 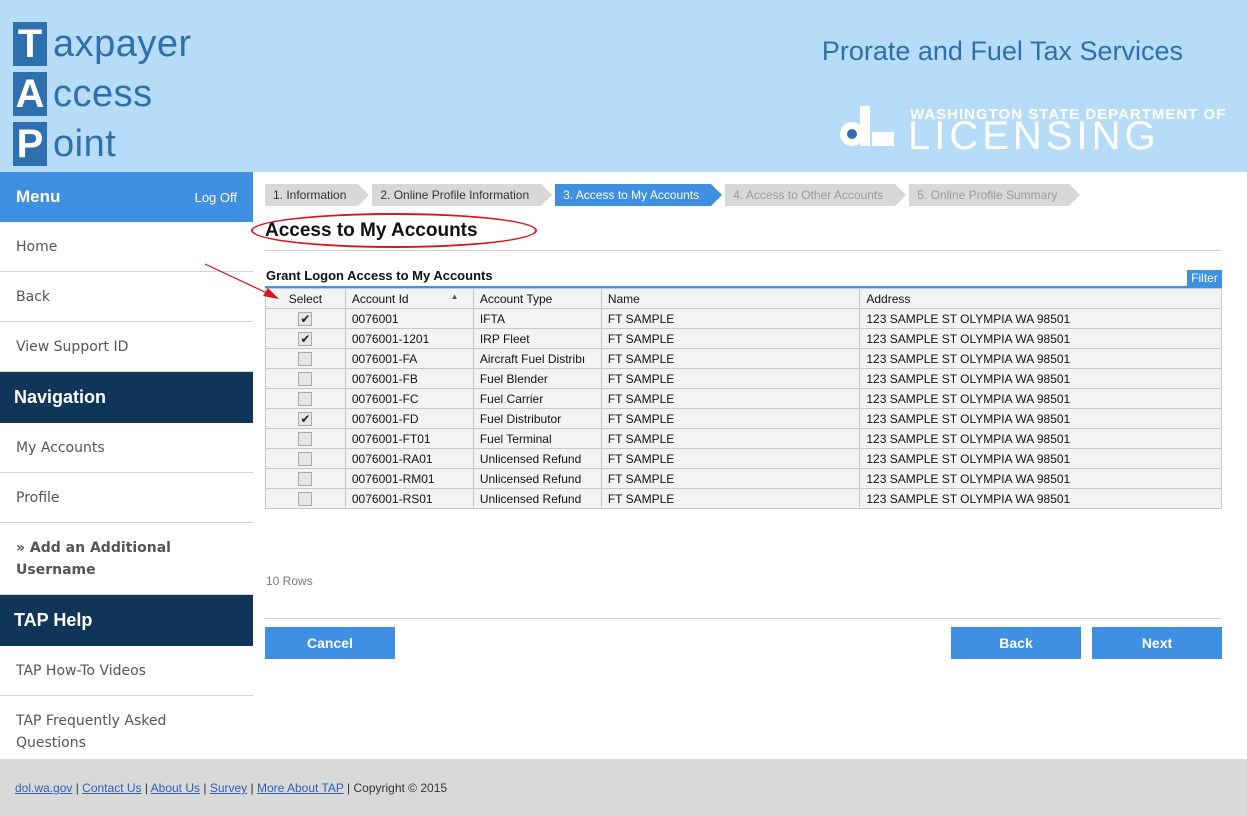 I want to click on footer-link-more-about-tap: More About TAP, so click(x=300, y=788).